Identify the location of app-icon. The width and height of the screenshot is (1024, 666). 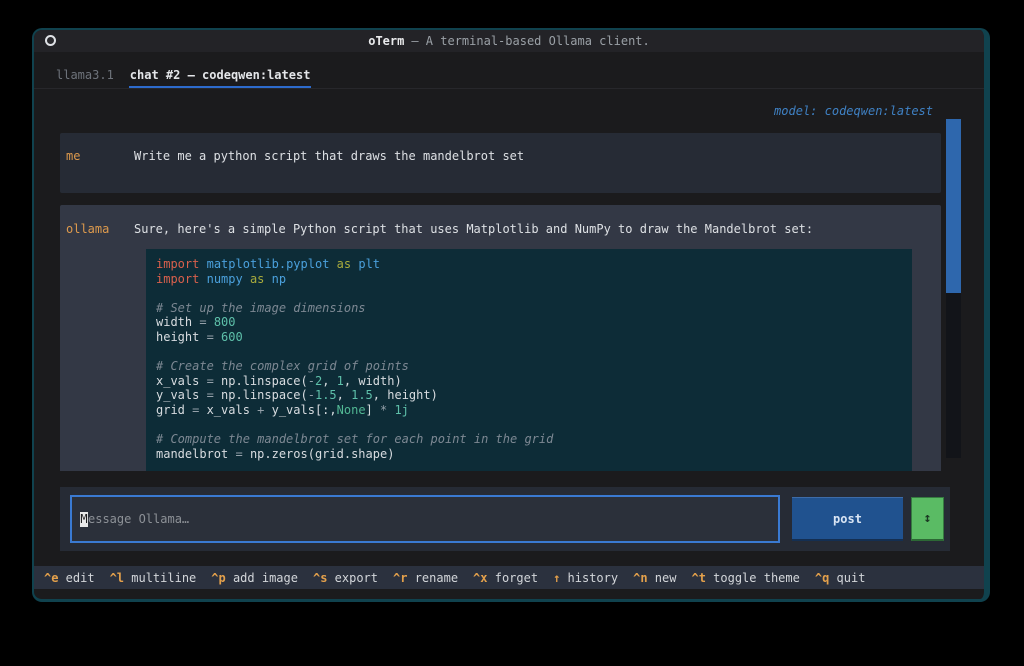
(50, 40).